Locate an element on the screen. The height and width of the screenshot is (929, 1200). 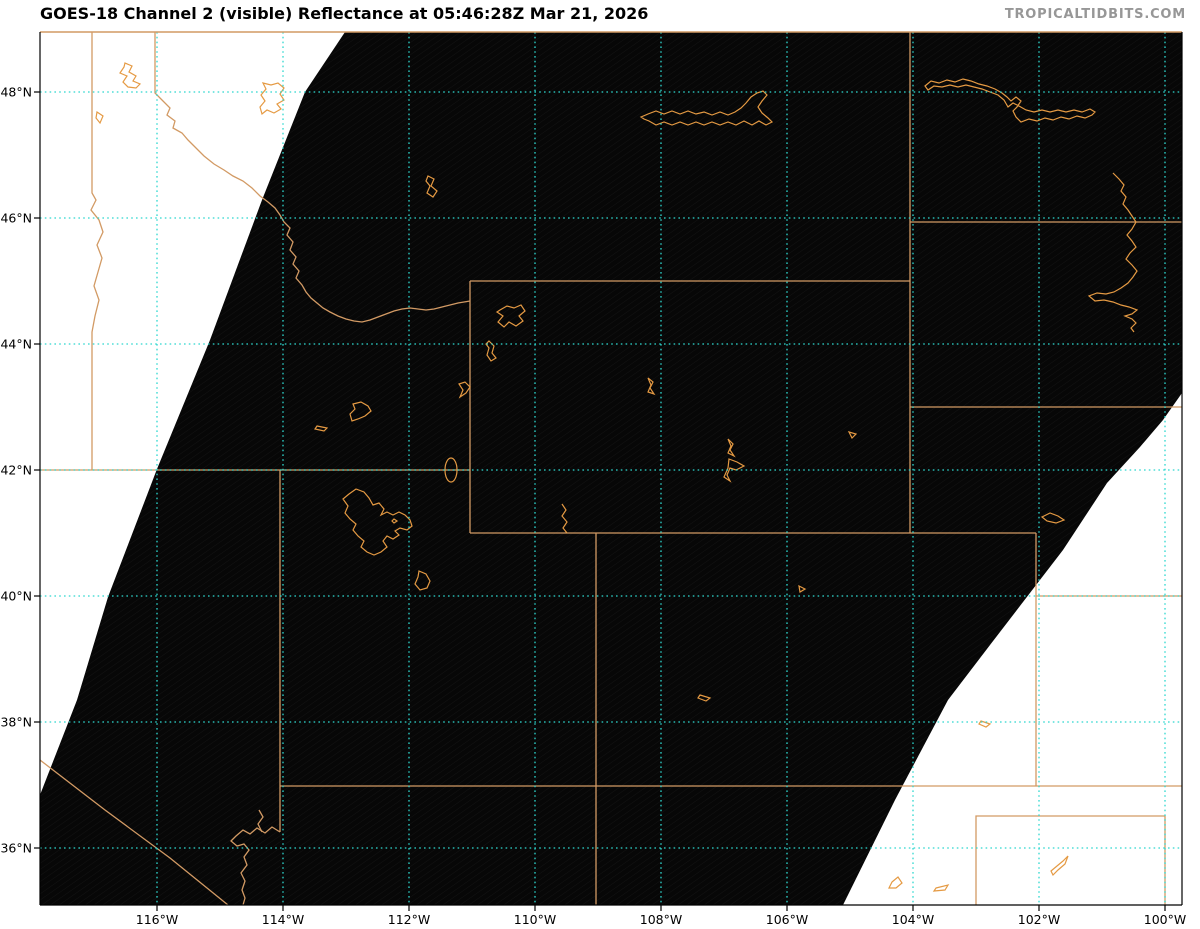
lon-tick-label-116w: 116°W is located at coordinates (157, 919).